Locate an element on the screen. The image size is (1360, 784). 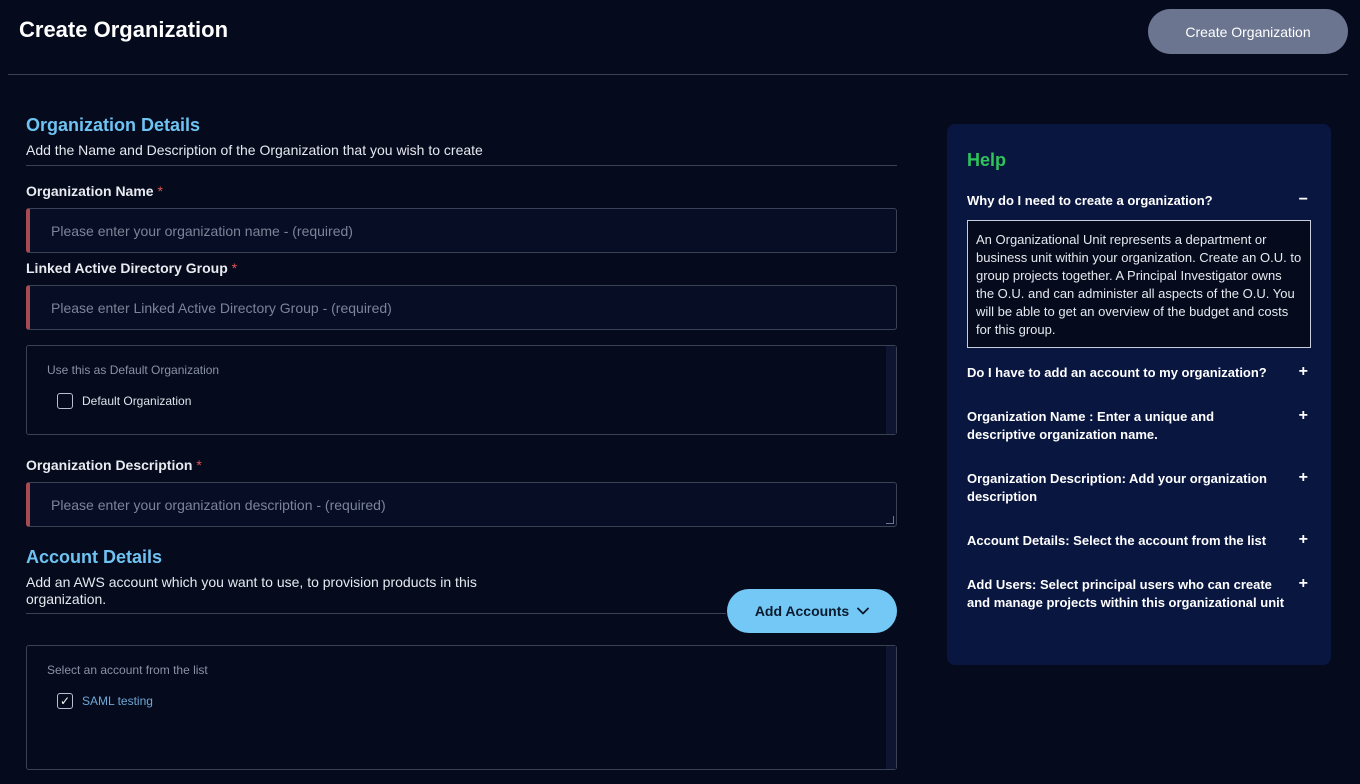
chevron-down-icon is located at coordinates (863, 611).